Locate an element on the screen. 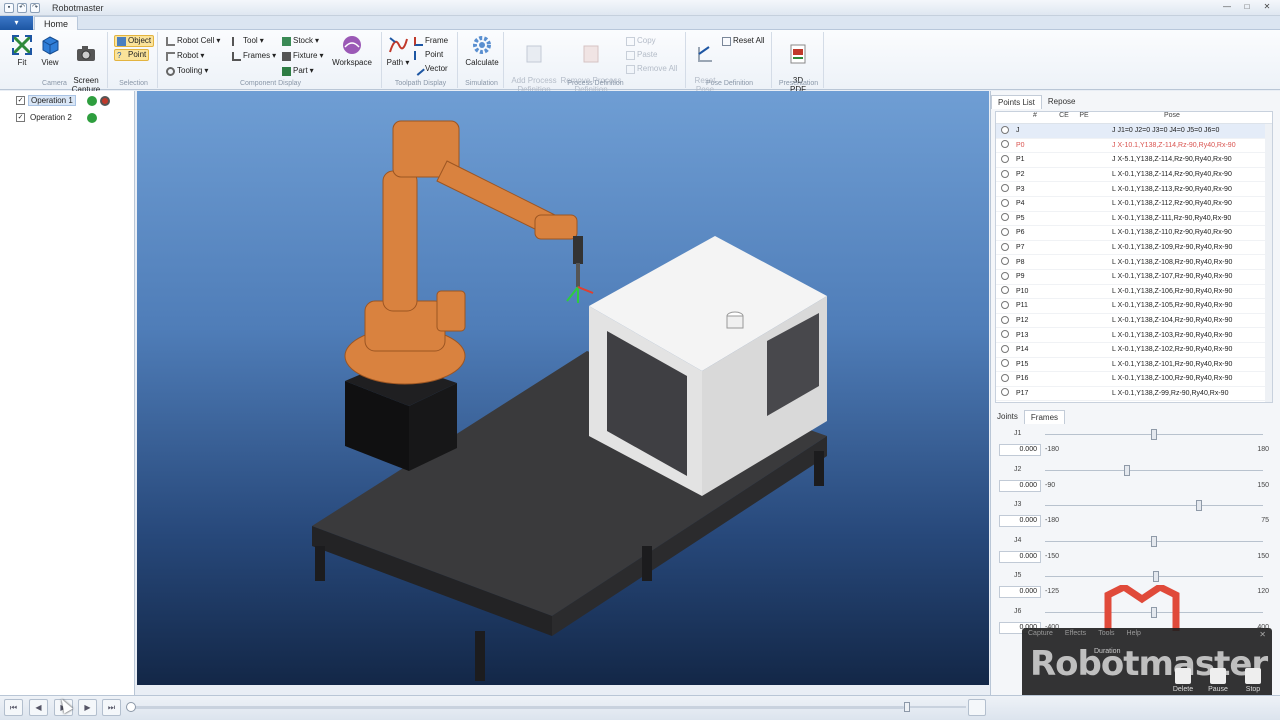  table-row: P13 L X-0.1,Y138,Z-103,Rz-90,Ry40,Rx-90 is located at coordinates (1134, 335).